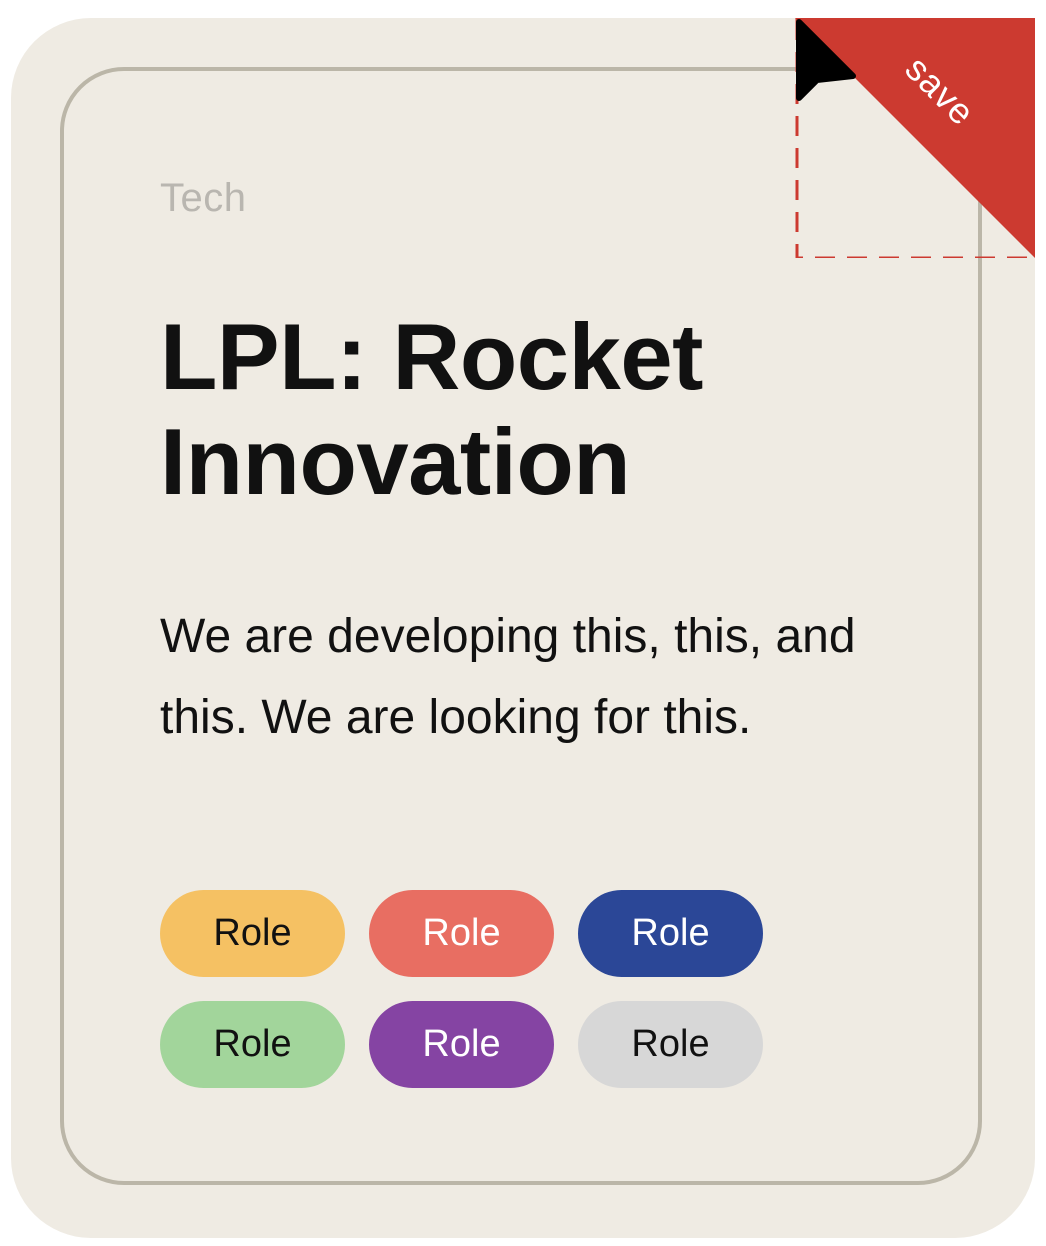 Image resolution: width=1046 pixels, height=1246 pixels. I want to click on mouse-pointer-icon, so click(826, 60).